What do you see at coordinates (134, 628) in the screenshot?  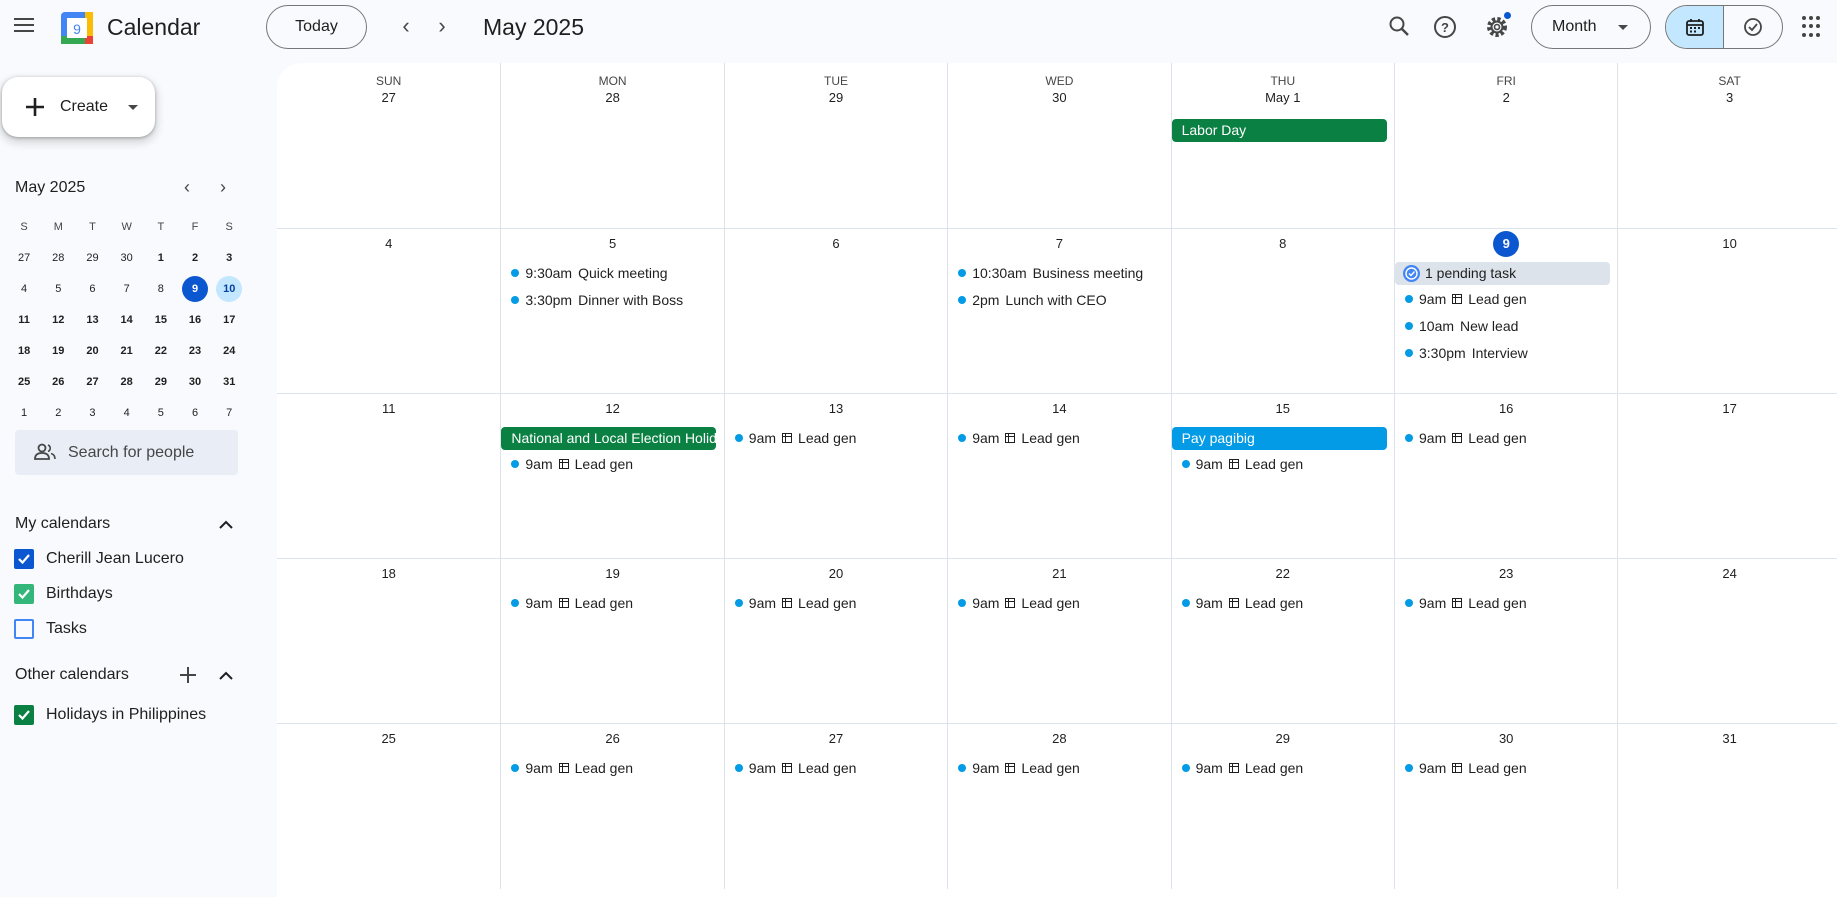 I see `calendar-list-item: Tasks` at bounding box center [134, 628].